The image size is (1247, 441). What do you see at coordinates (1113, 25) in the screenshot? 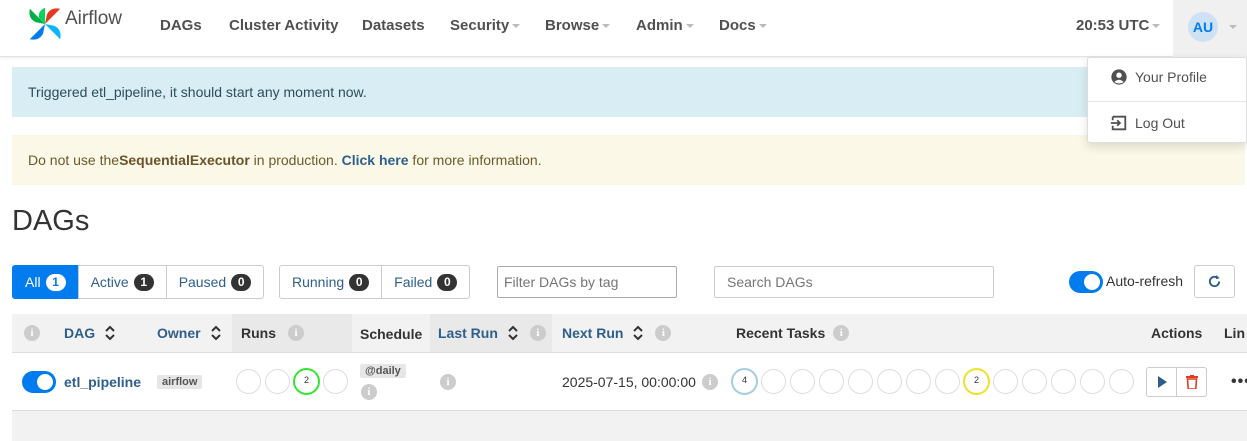
I see `clock-time: 20:53 UTC` at bounding box center [1113, 25].